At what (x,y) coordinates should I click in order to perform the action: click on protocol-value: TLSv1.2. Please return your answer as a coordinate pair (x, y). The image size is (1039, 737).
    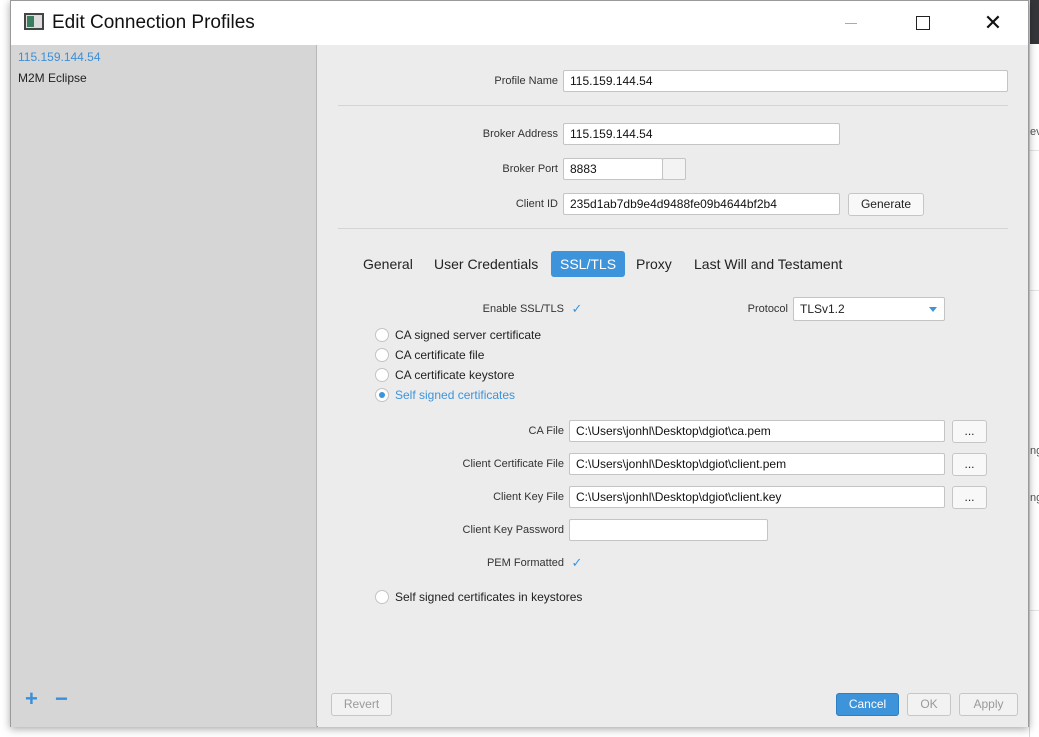
    Looking at the image, I should click on (822, 309).